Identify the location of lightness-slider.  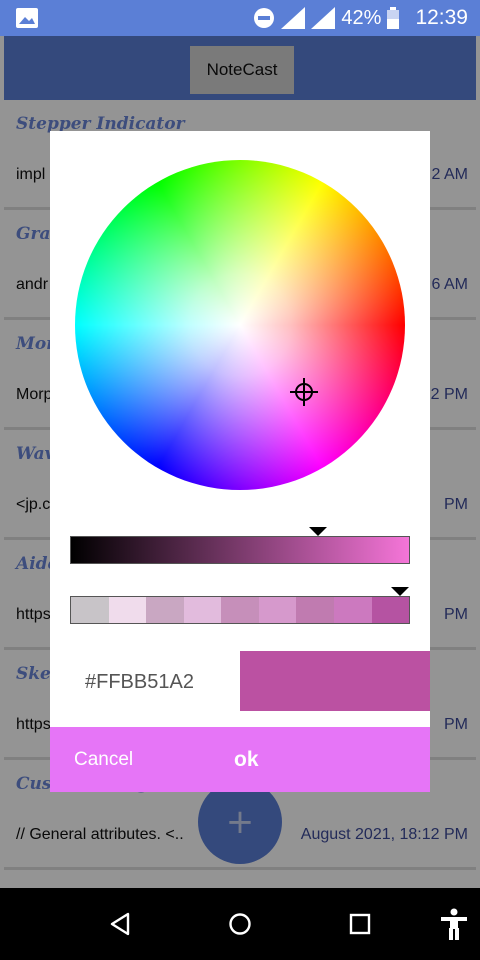
(240, 550).